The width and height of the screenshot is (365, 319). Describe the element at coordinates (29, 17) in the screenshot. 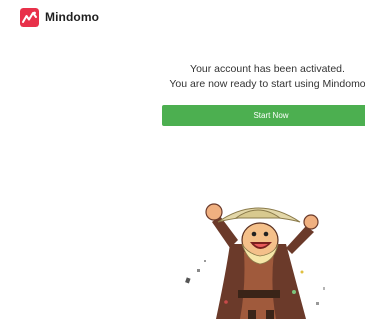

I see `mindomo-logo-icon` at that location.